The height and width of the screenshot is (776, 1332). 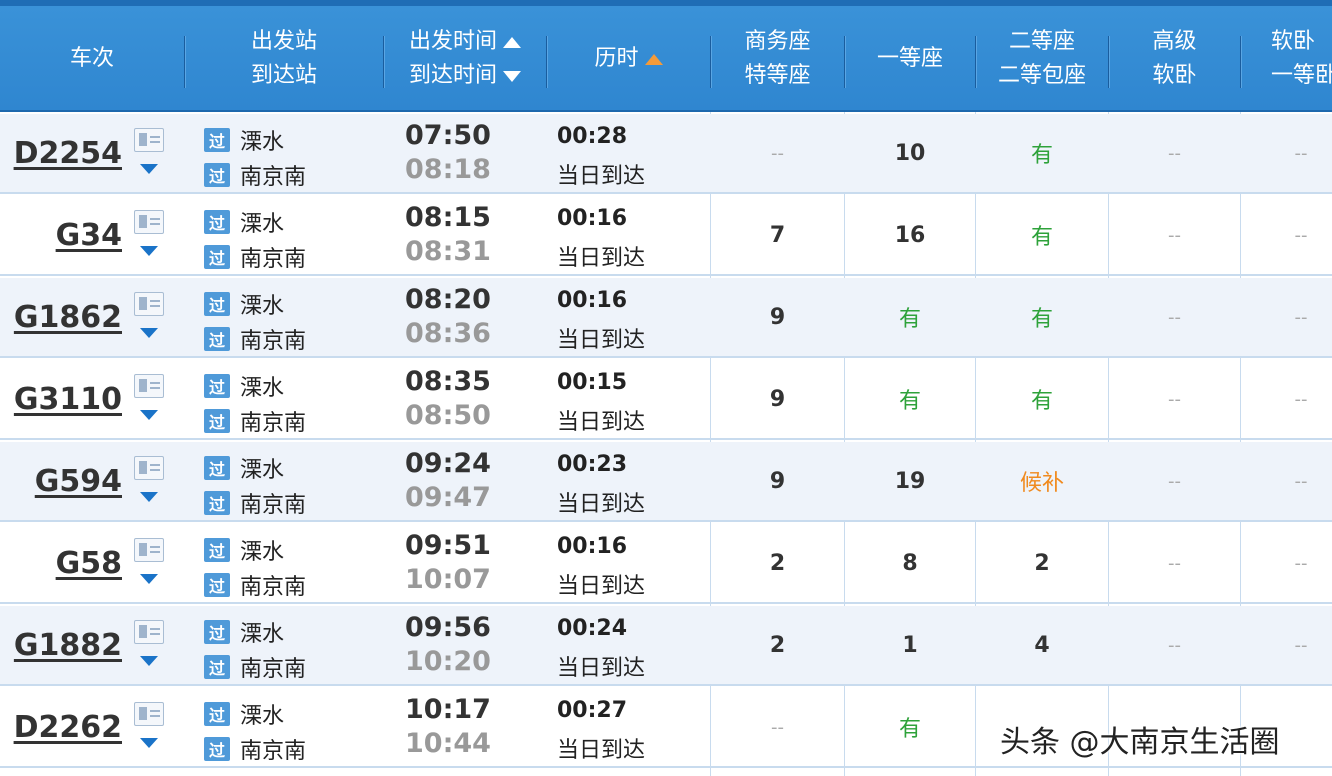 I want to click on duration: 00:23, so click(x=592, y=464).